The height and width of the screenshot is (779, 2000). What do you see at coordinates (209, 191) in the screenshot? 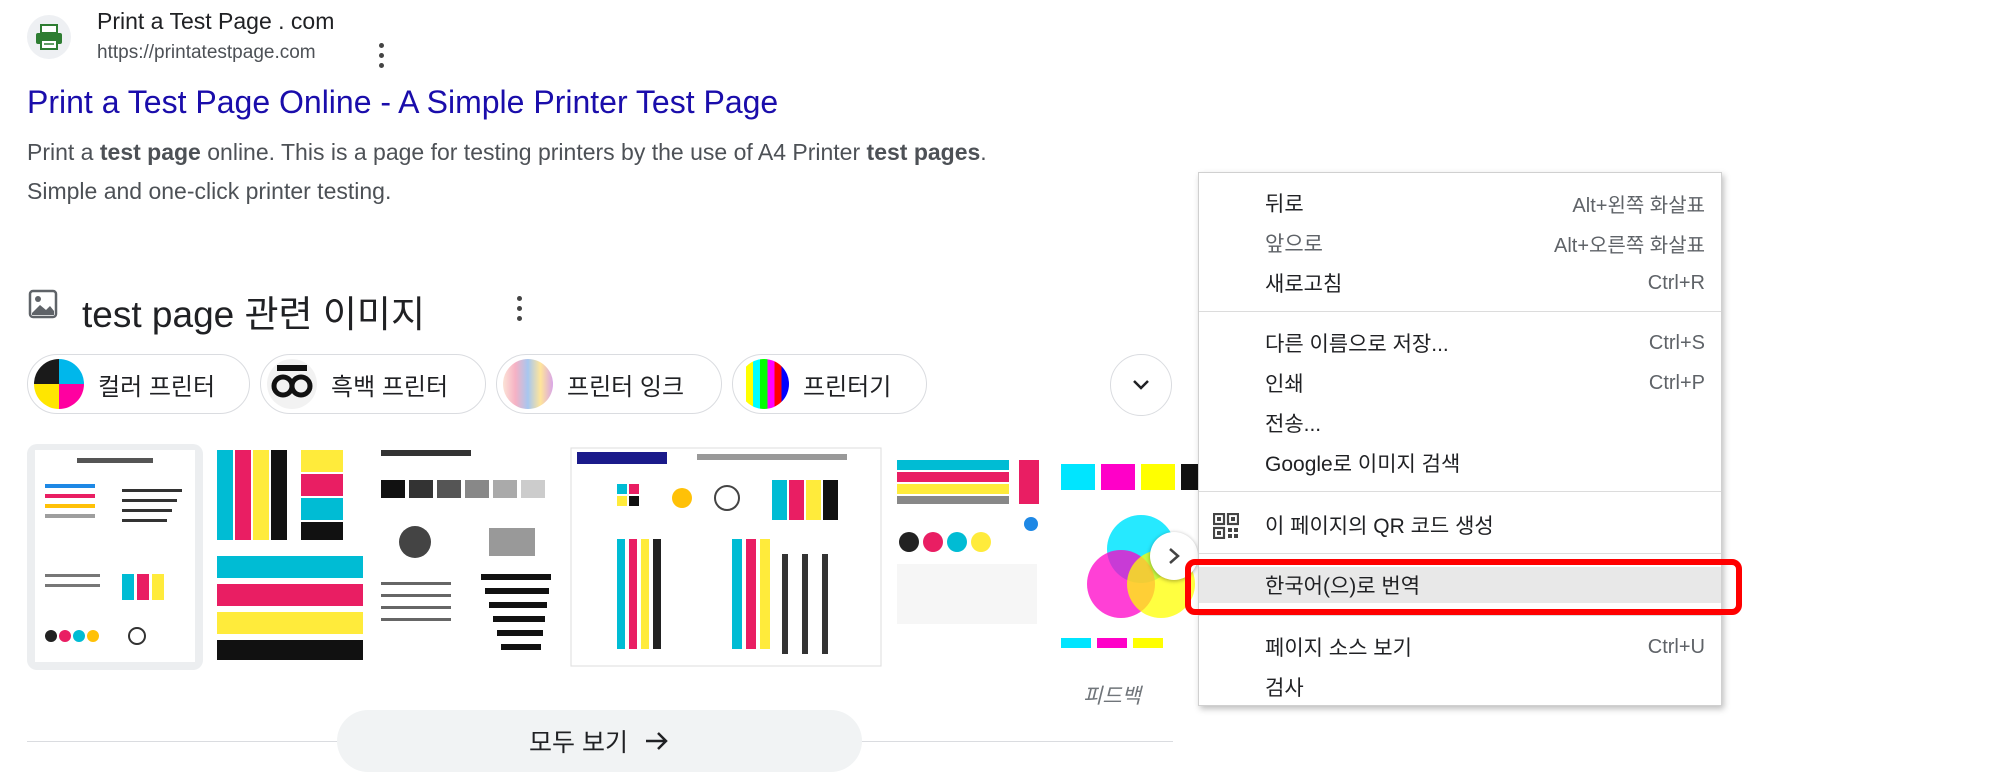
I see `snippet-line-2: Simple and one-click printer testing.` at bounding box center [209, 191].